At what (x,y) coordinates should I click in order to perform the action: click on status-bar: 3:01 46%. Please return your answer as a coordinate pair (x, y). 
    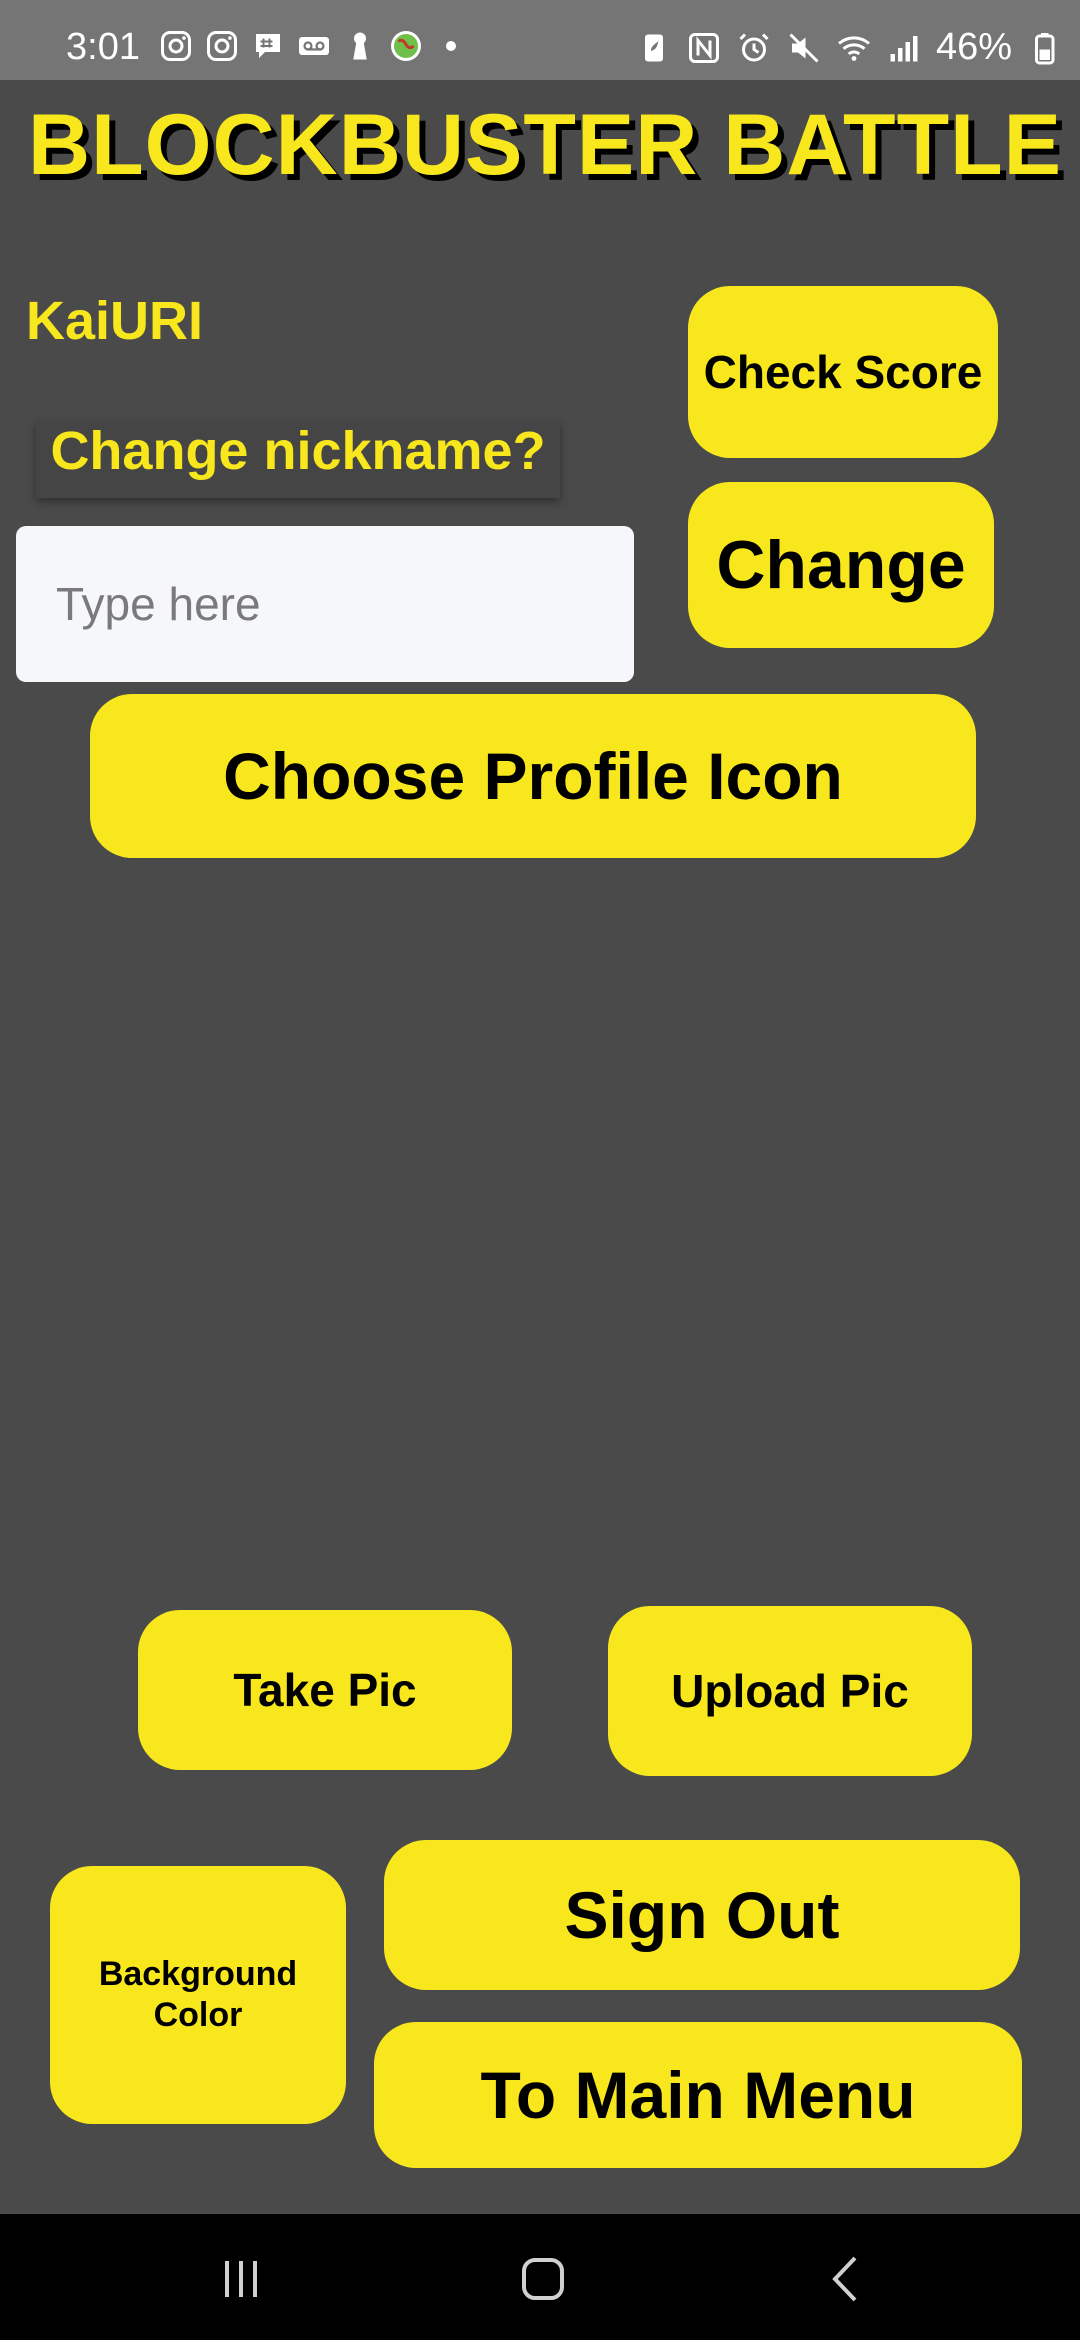
    Looking at the image, I should click on (540, 40).